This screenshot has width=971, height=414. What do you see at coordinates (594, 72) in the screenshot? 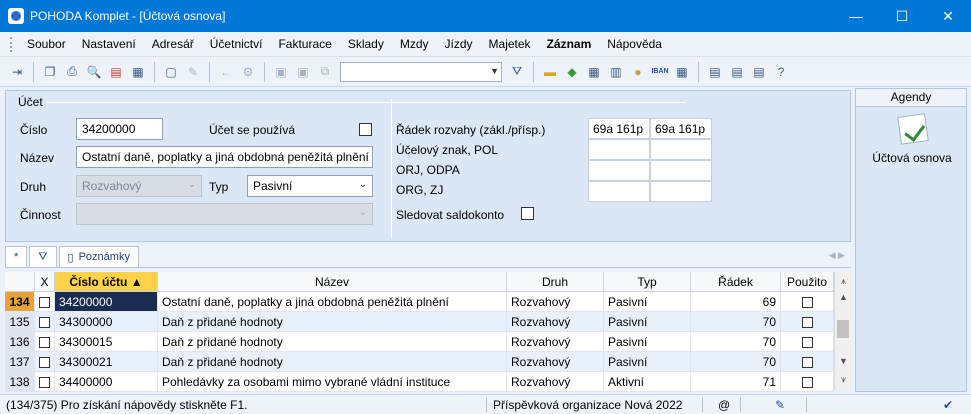
I see `calendar-icon: ▦` at bounding box center [594, 72].